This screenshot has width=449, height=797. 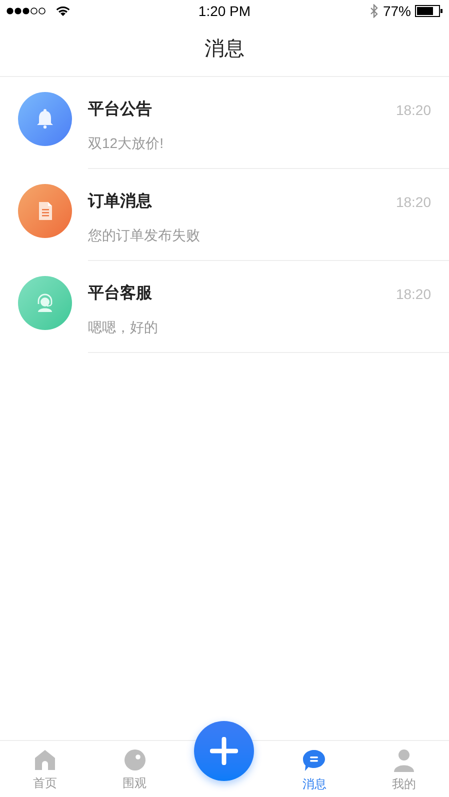 I want to click on message-item: 平台公告 18:20 双12大放价!, so click(x=224, y=123).